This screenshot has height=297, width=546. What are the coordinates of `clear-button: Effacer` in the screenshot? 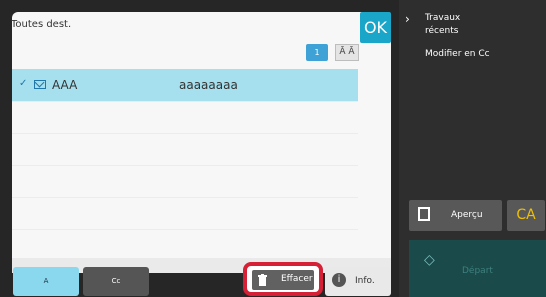 It's located at (283, 280).